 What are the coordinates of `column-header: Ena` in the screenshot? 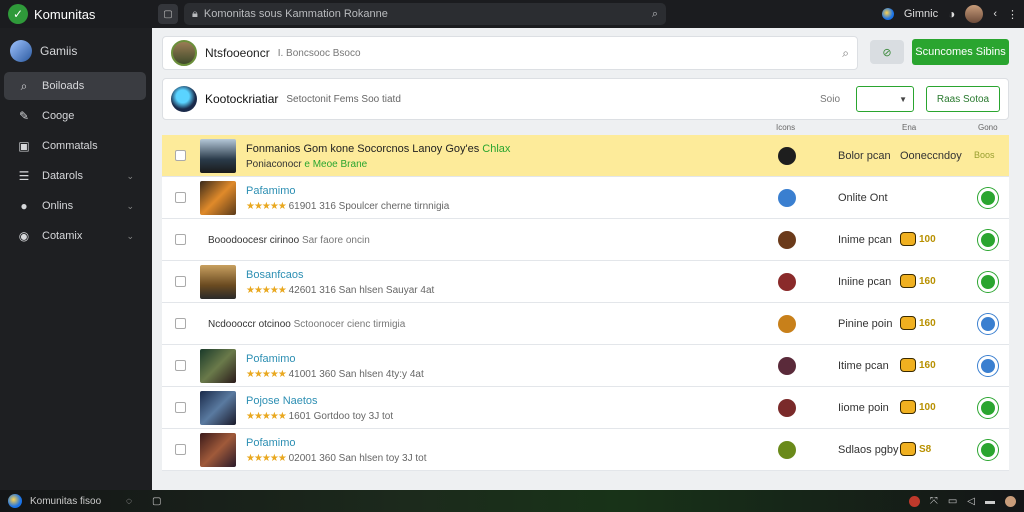 It's located at (909, 127).